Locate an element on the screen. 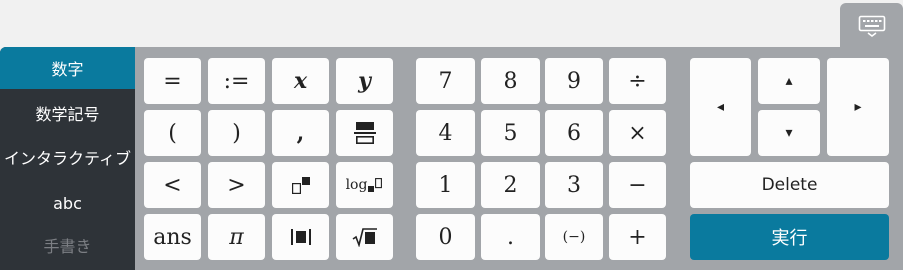 The height and width of the screenshot is (270, 903). digit-7-key: 7 is located at coordinates (445, 81).